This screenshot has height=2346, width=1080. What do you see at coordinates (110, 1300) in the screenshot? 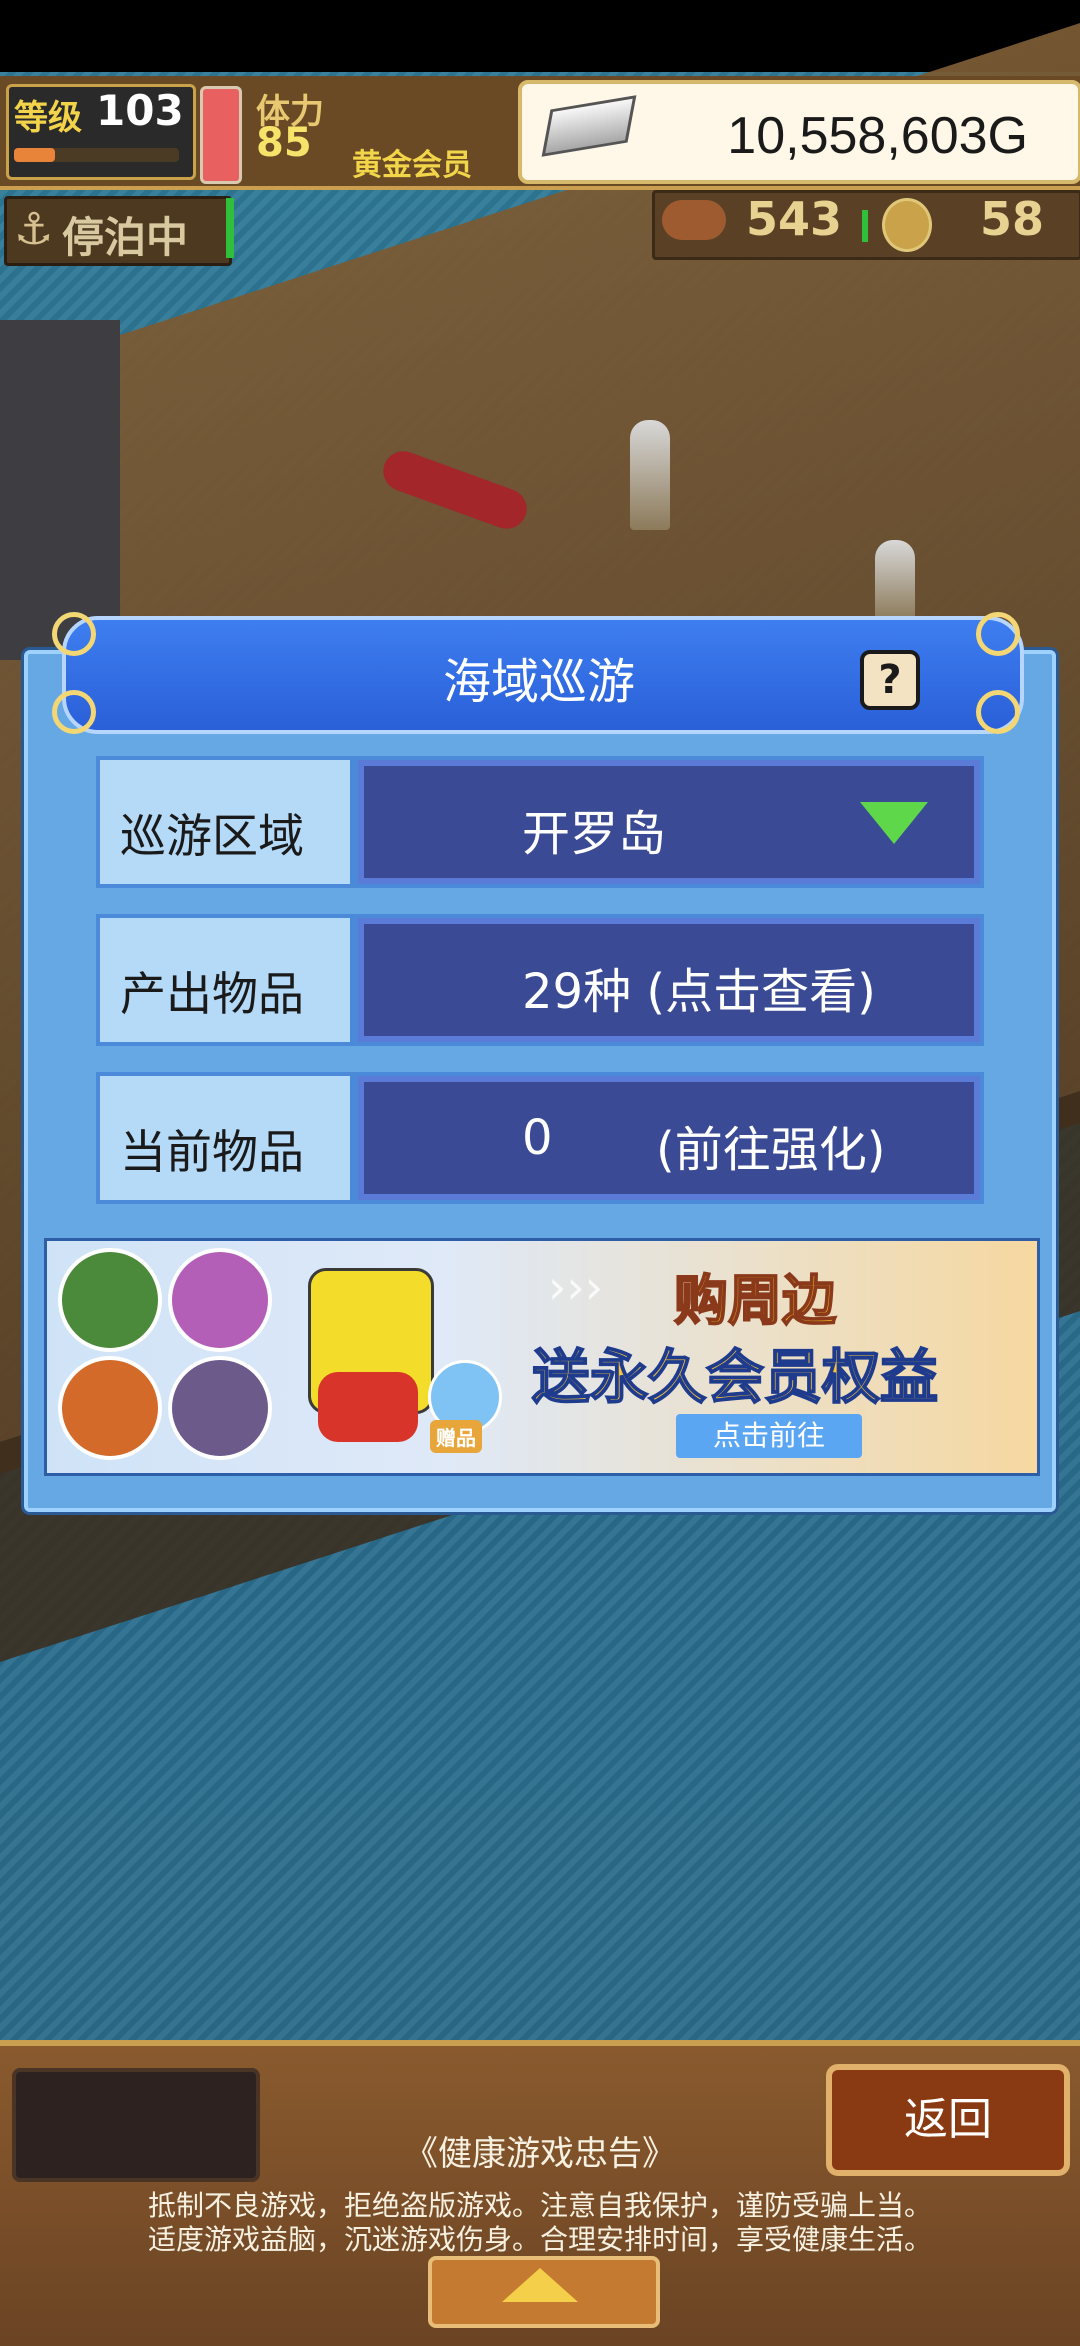
I see `pirate-avatar` at bounding box center [110, 1300].